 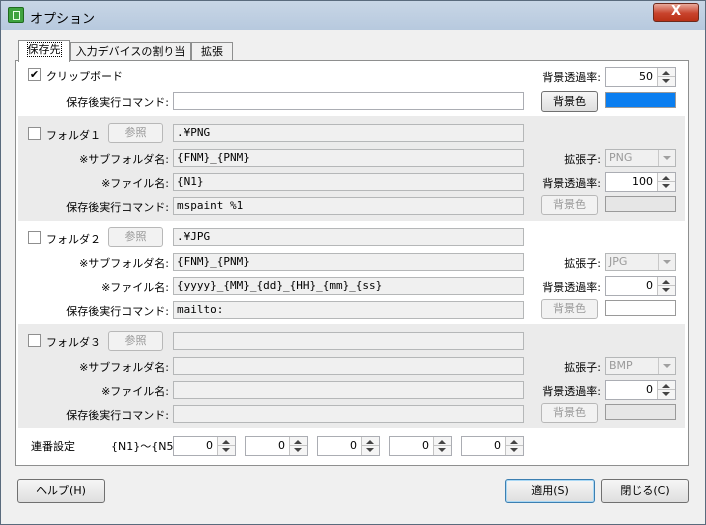 What do you see at coordinates (348, 446) in the screenshot?
I see `sequence-n3-spinner: 0` at bounding box center [348, 446].